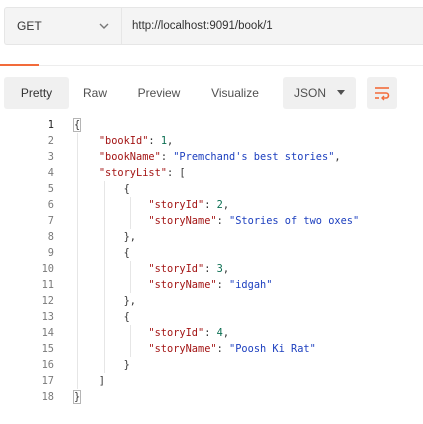 The width and height of the screenshot is (423, 424). What do you see at coordinates (50, 237) in the screenshot?
I see `line-number: 8` at bounding box center [50, 237].